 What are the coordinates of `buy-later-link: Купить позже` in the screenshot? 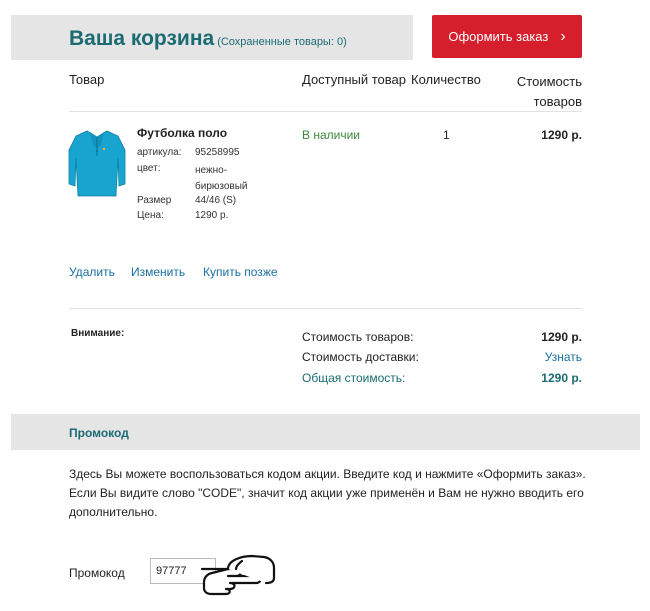 It's located at (240, 272).